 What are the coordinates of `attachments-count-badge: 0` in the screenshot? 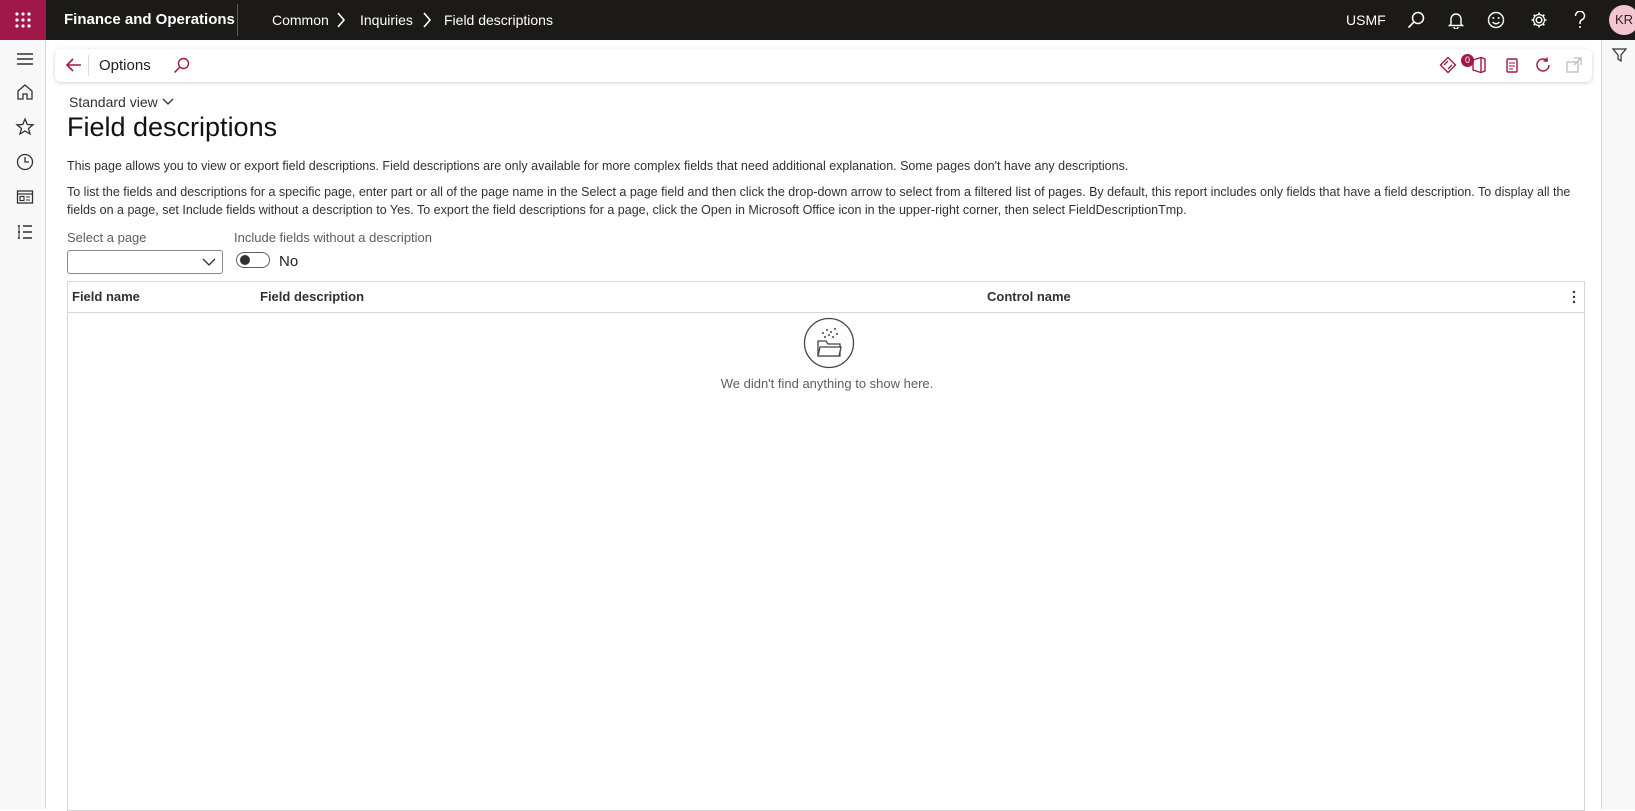 It's located at (1467, 60).